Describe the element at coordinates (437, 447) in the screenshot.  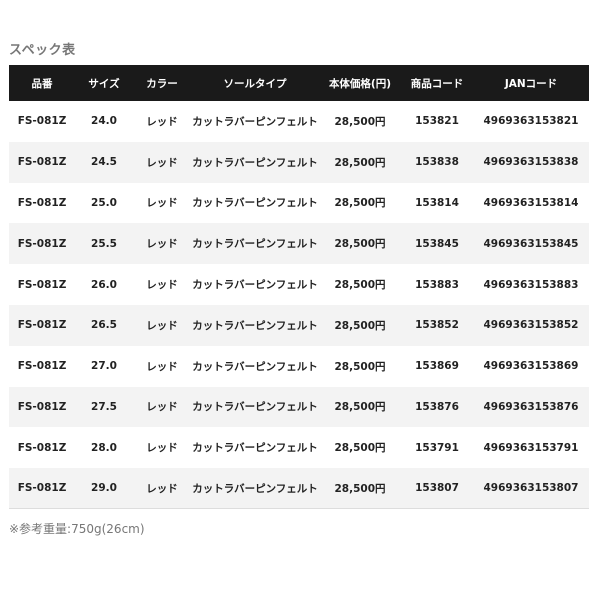
I see `cell-product-code: 153791` at that location.